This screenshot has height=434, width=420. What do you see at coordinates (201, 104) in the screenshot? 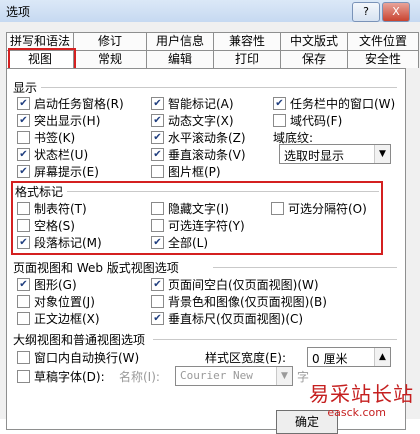
I see `checkbox-label: 智能标记(A)` at bounding box center [201, 104].